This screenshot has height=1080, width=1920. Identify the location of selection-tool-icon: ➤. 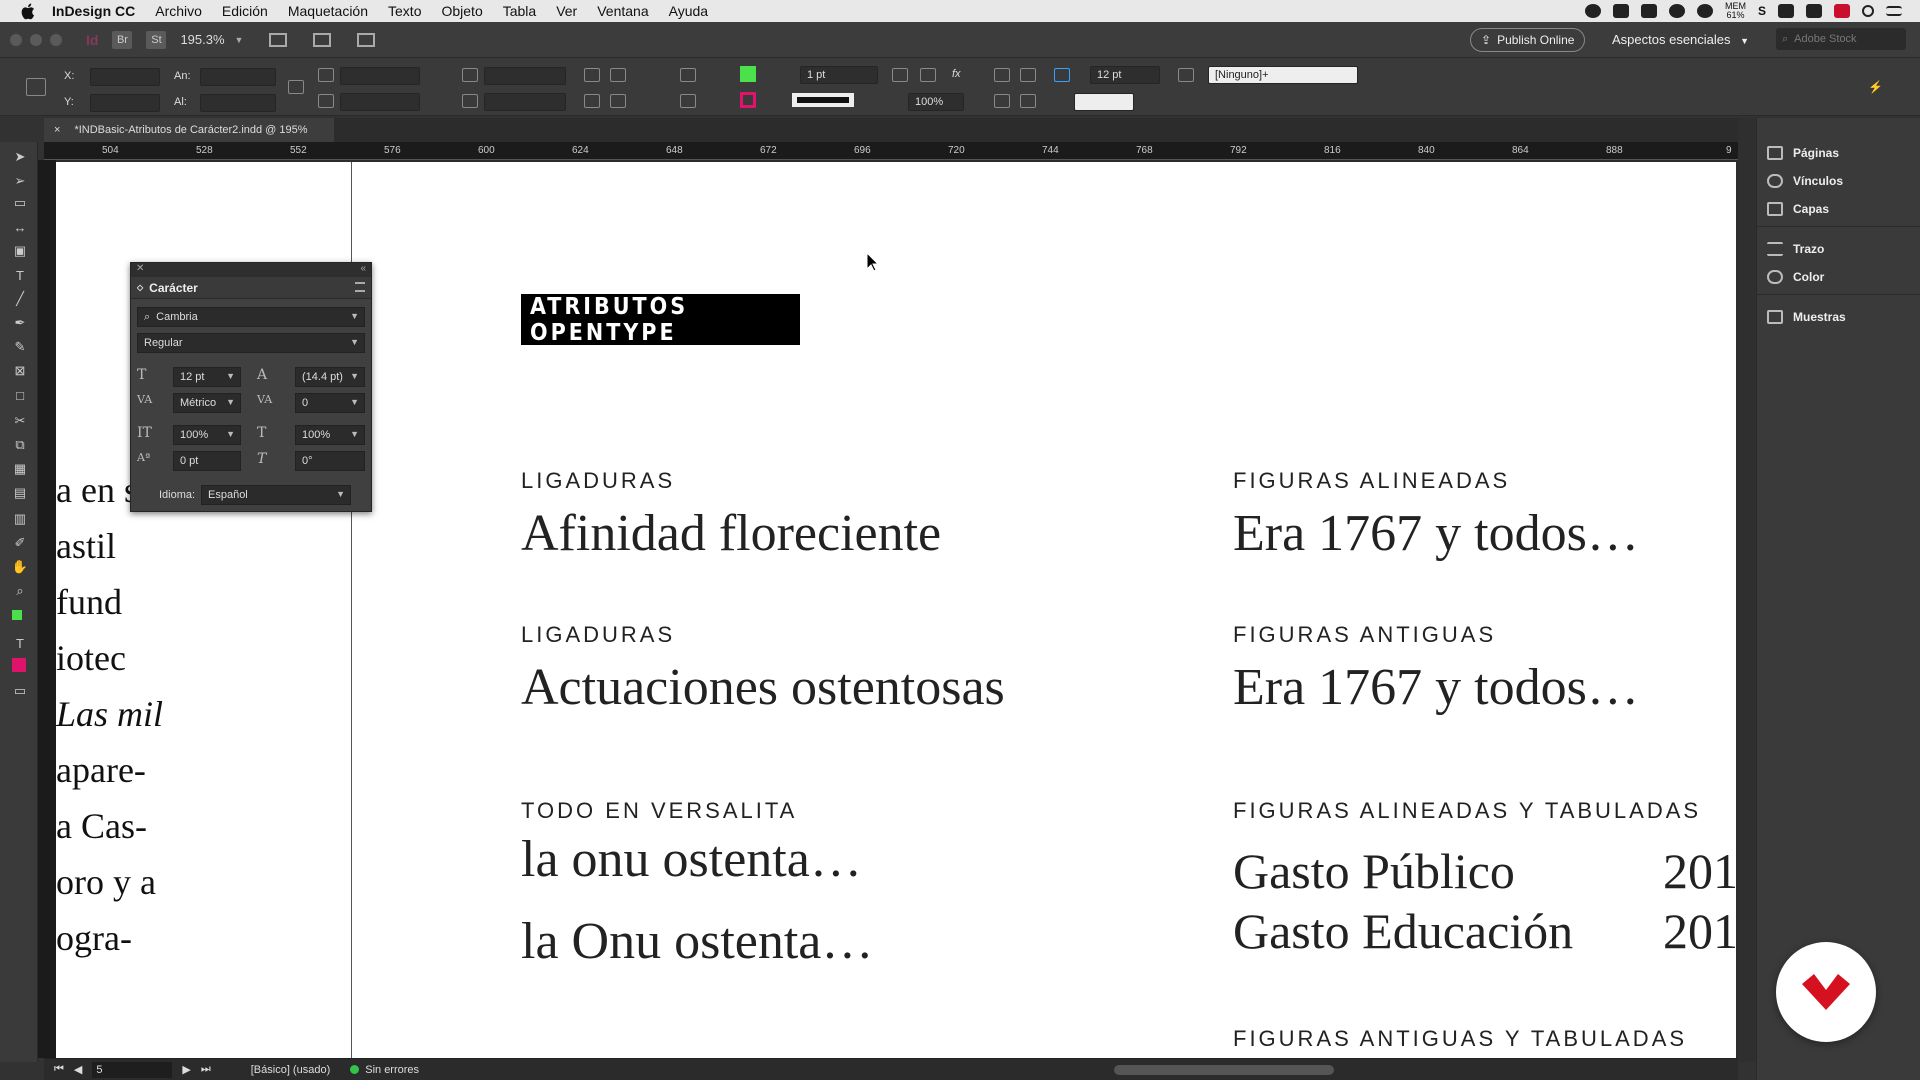
(20, 156).